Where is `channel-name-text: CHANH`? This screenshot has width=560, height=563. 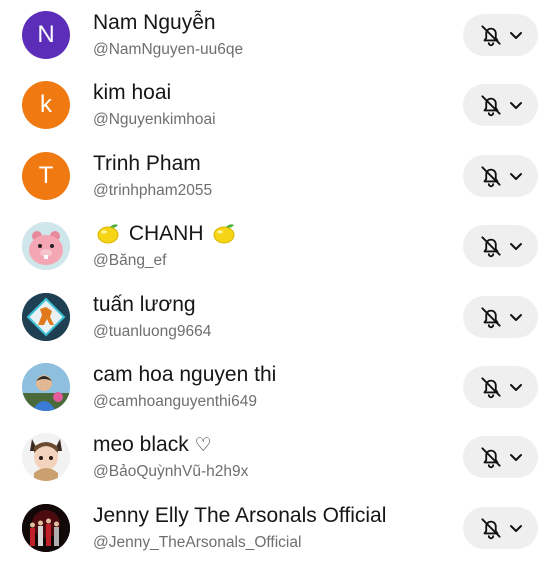
channel-name-text: CHANH is located at coordinates (166, 233).